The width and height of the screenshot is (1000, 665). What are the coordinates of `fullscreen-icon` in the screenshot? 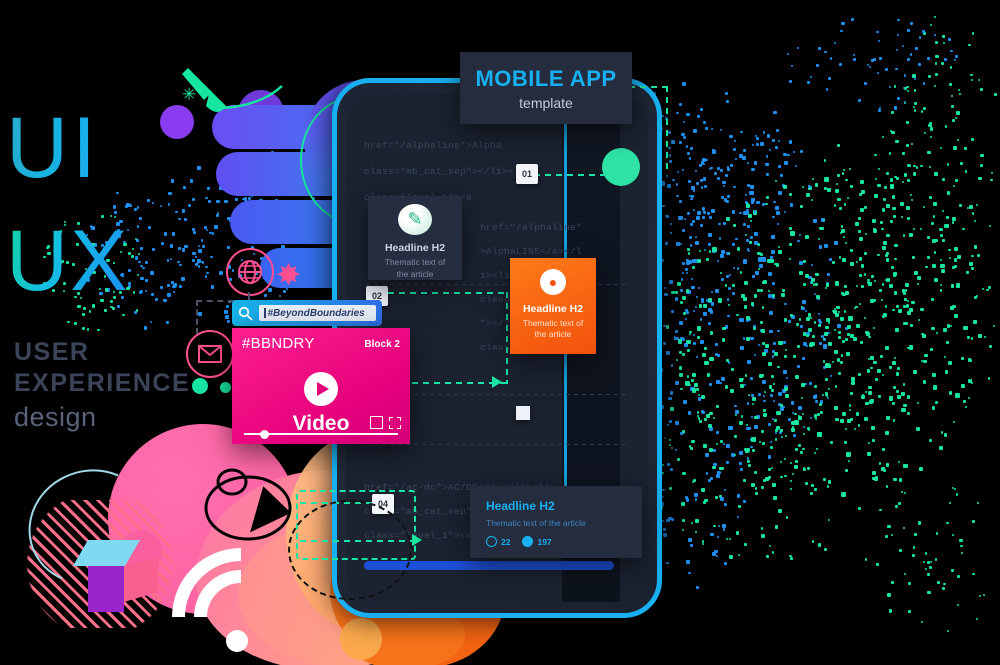 It's located at (395, 422).